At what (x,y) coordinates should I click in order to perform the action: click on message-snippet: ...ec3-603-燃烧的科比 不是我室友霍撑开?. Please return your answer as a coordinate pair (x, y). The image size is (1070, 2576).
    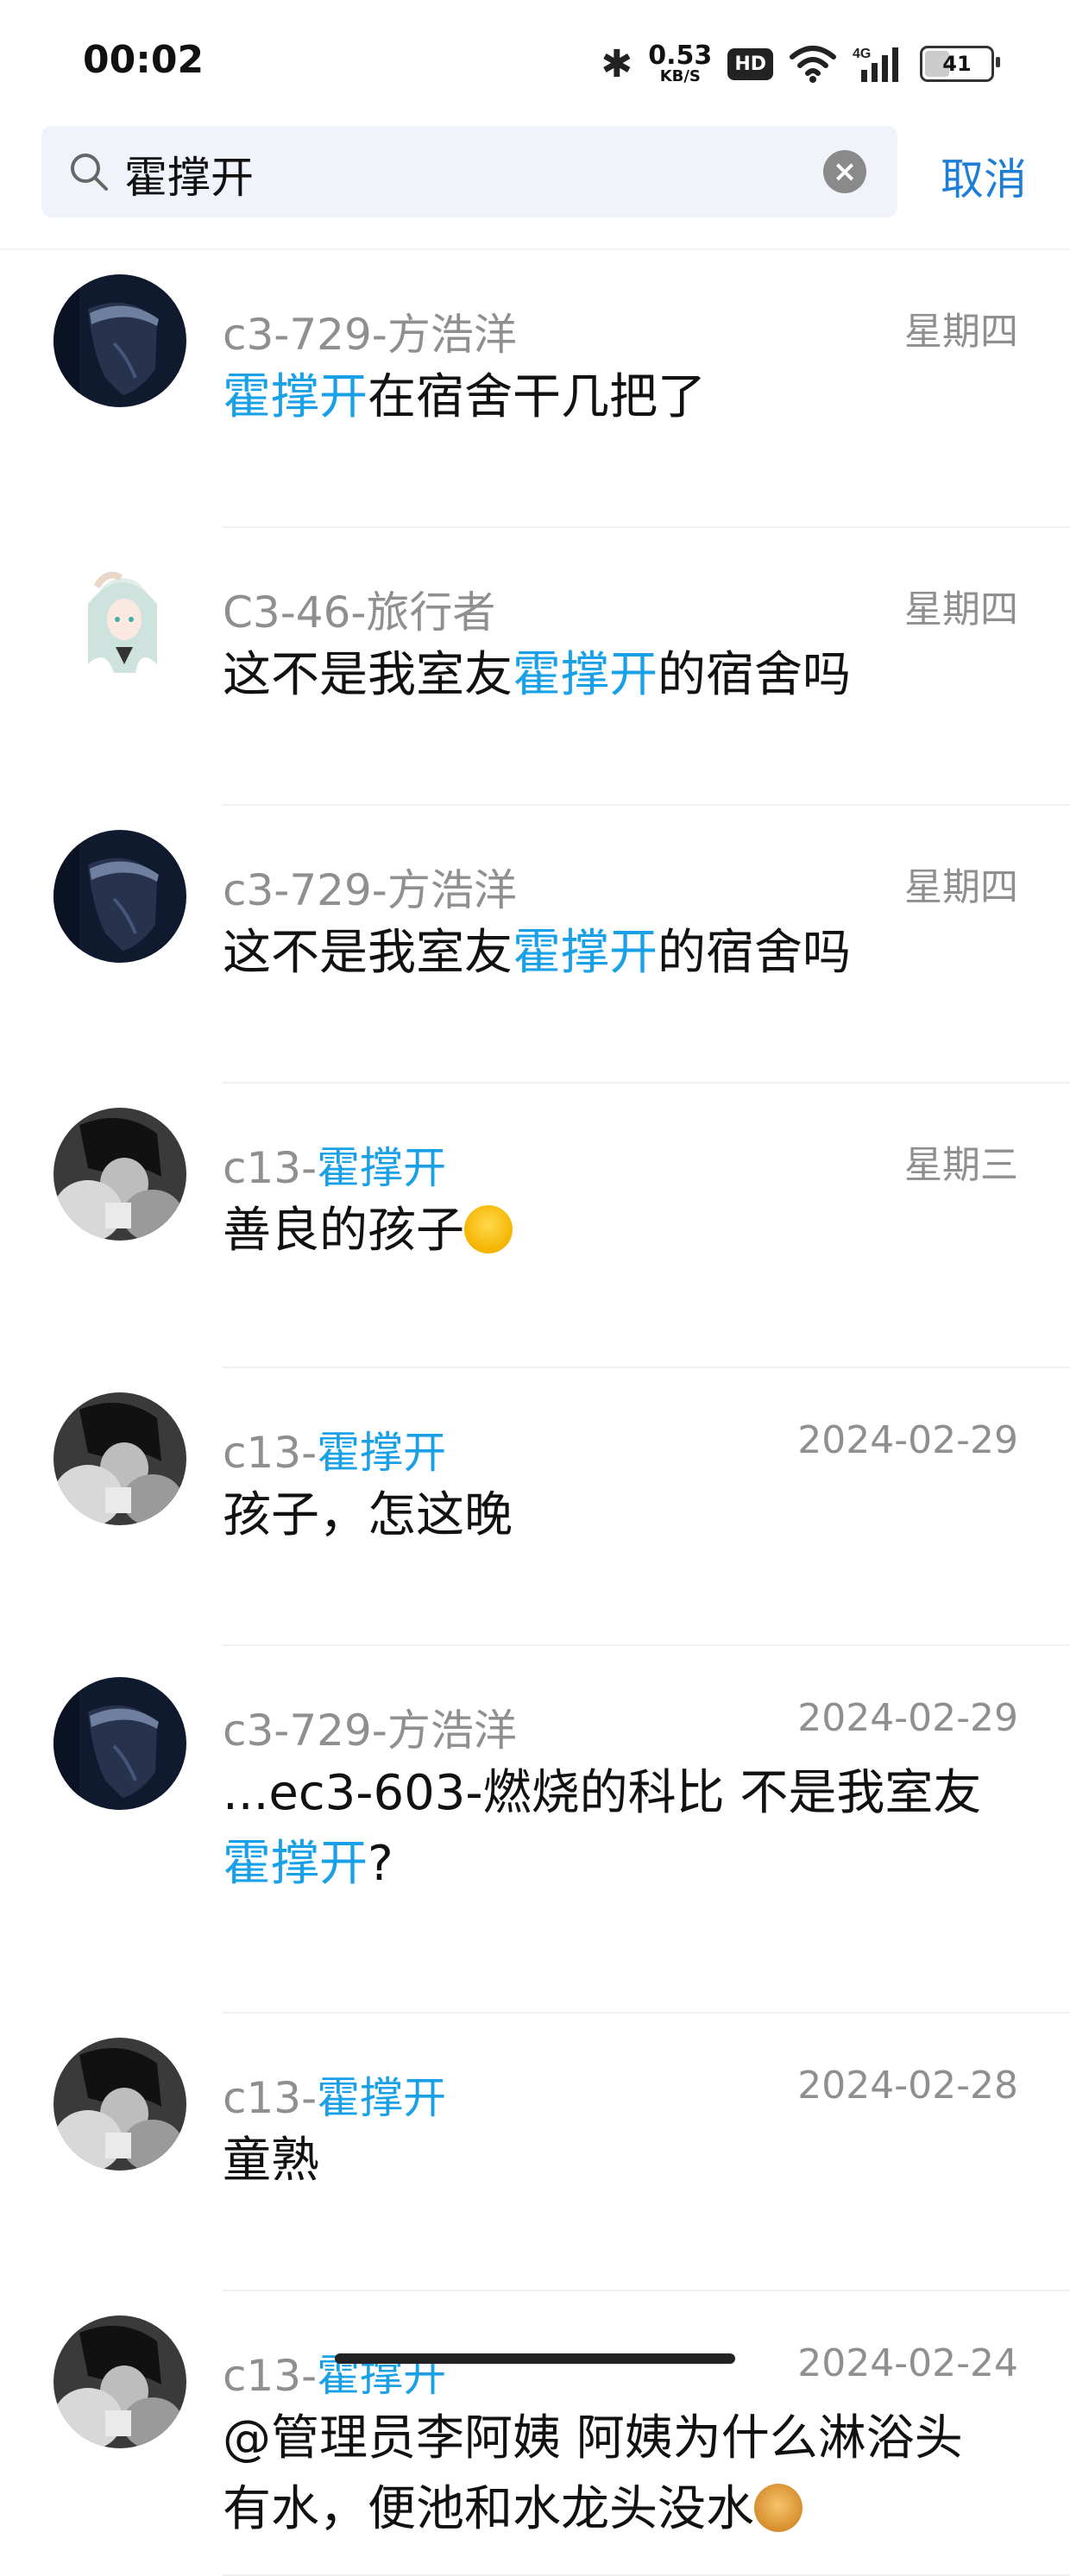
    Looking at the image, I should click on (611, 1829).